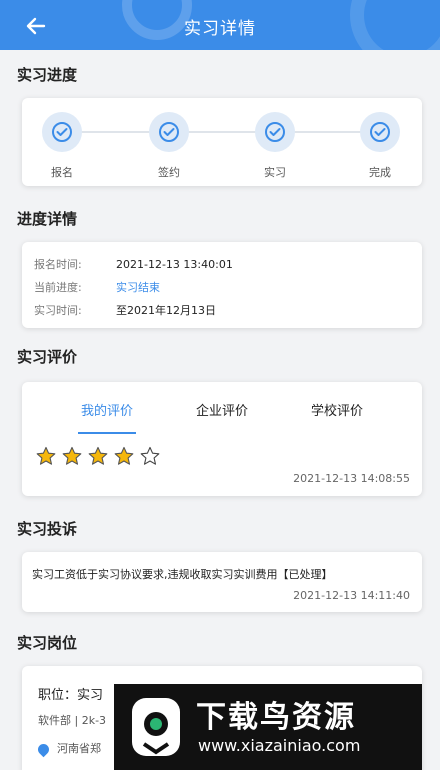 This screenshot has width=440, height=770. I want to click on evaluation-tabs: 我的评价 企业评价 学校评价, so click(222, 420).